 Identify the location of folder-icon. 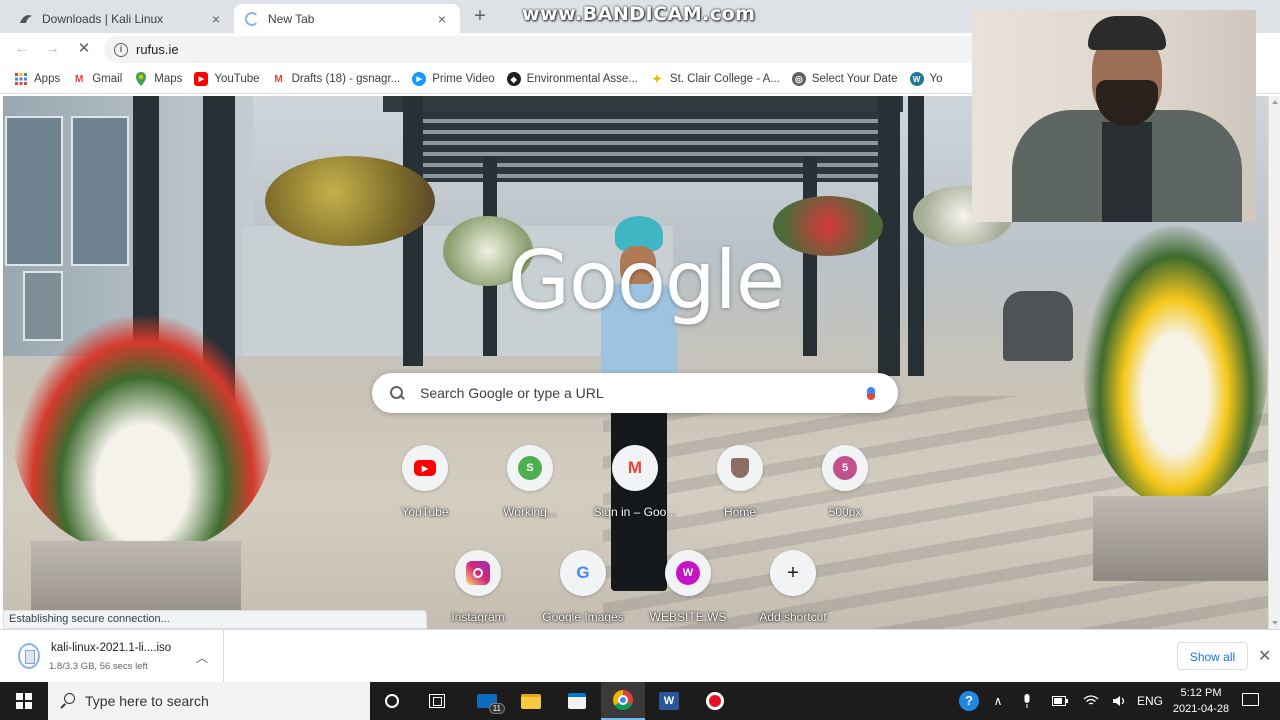
(531, 701).